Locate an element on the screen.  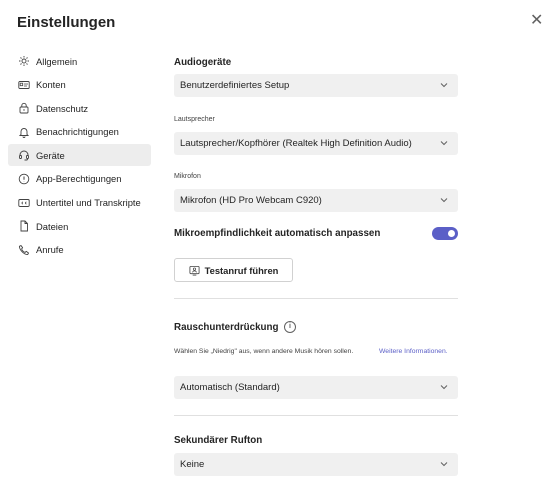
close-icon: ✕ is located at coordinates (536, 21).